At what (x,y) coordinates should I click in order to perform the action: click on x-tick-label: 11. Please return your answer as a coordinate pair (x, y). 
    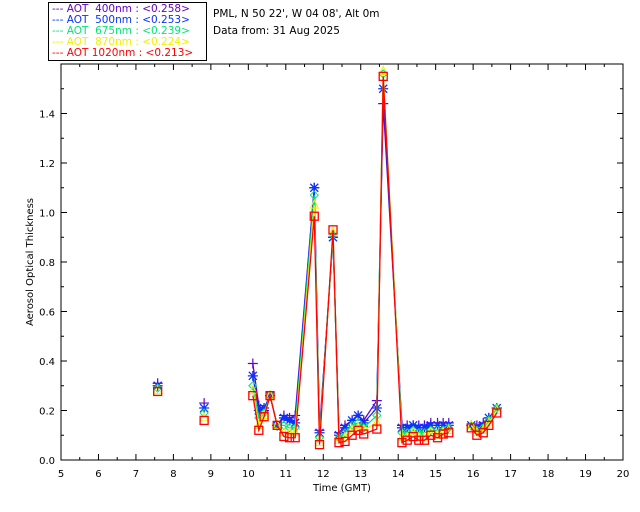
    Looking at the image, I should click on (285, 474).